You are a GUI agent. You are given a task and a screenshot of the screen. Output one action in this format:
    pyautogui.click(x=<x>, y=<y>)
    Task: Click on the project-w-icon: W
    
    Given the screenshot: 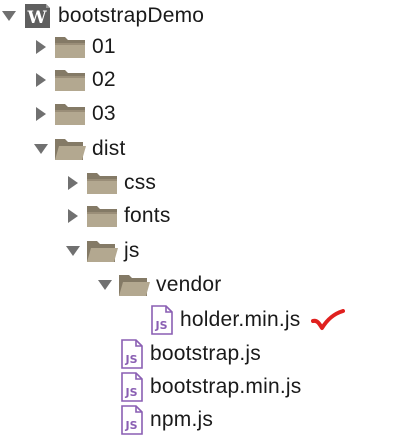 What is the action you would take?
    pyautogui.click(x=37, y=16)
    